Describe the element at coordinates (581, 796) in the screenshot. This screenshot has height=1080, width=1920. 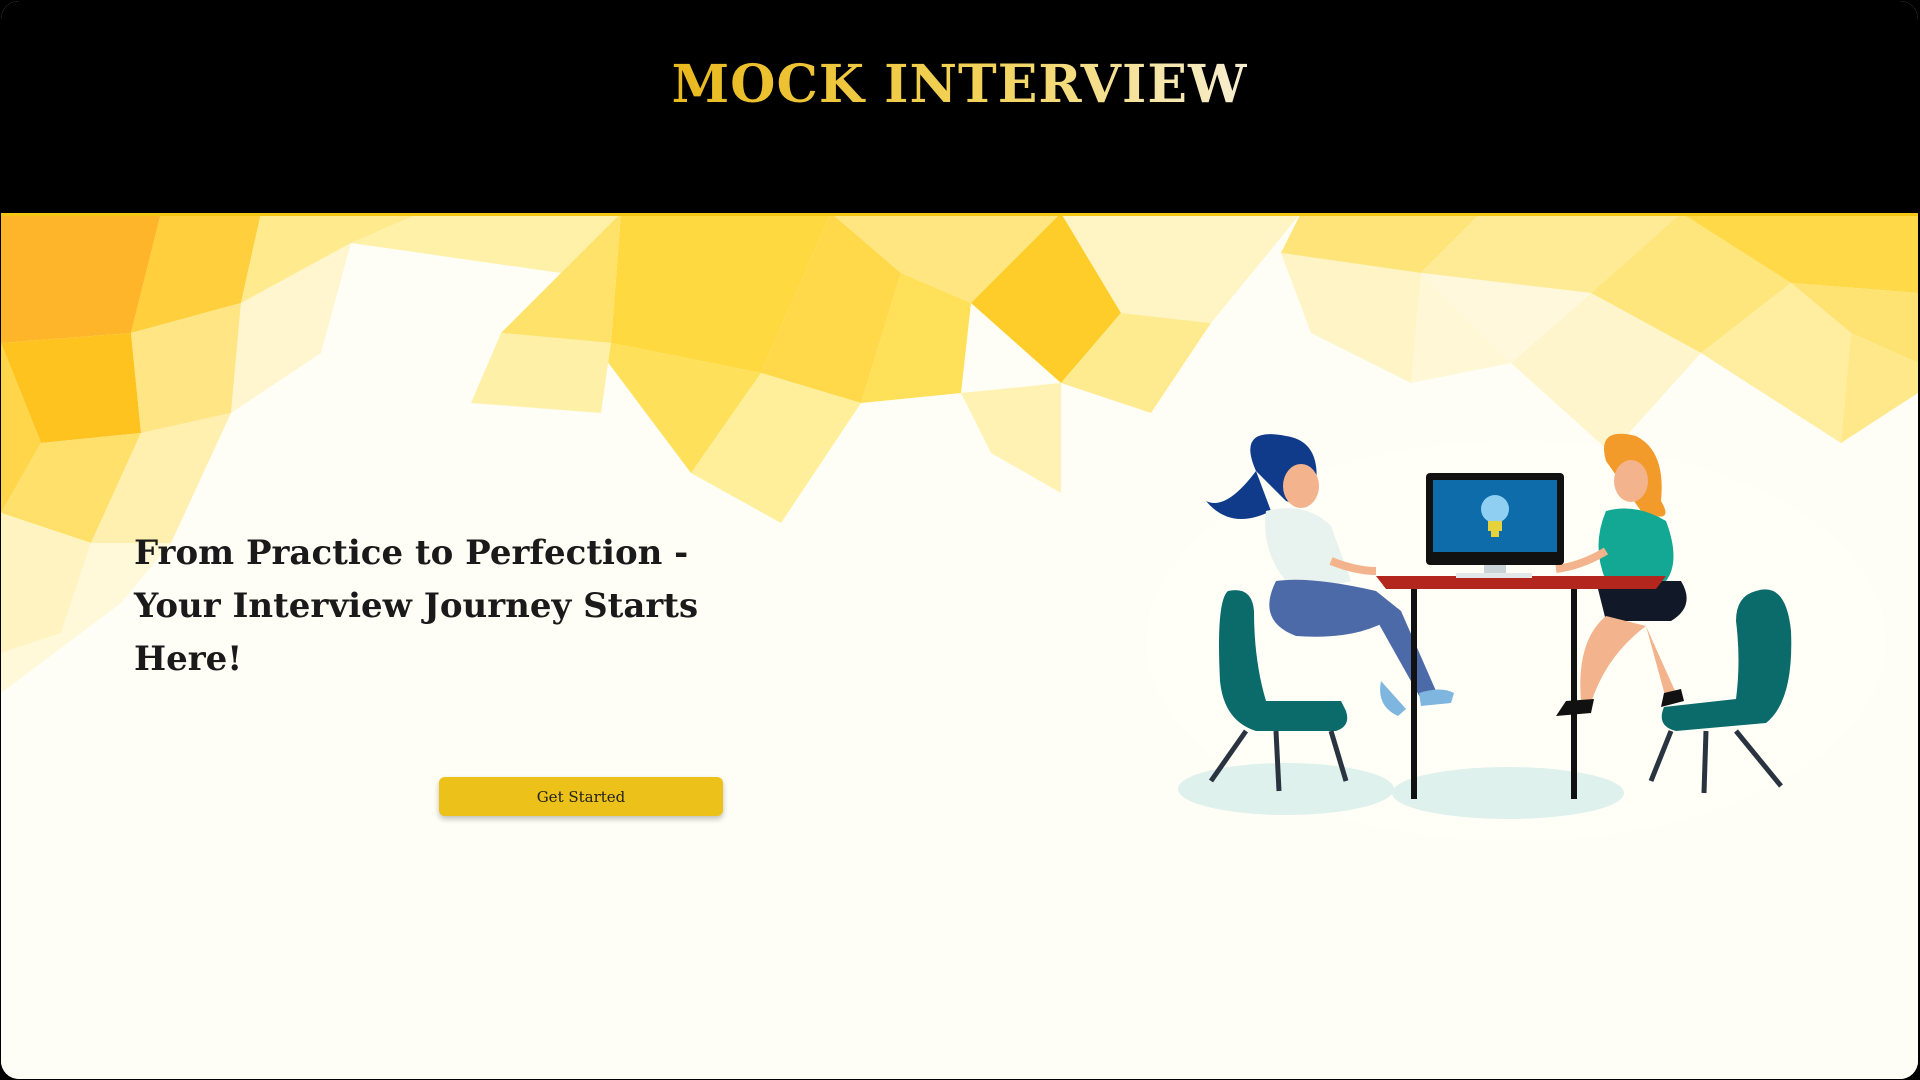
I see `get-started-button: Get Started` at that location.